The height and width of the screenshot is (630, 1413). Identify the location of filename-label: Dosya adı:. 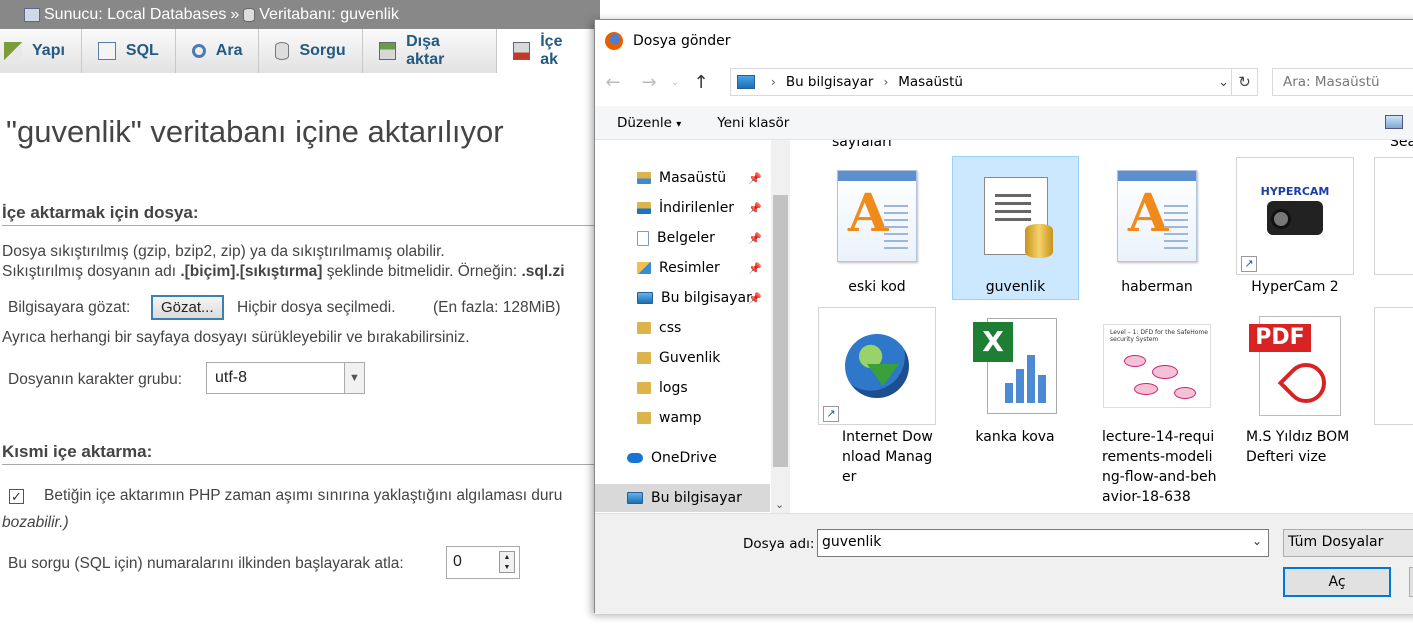
(779, 544).